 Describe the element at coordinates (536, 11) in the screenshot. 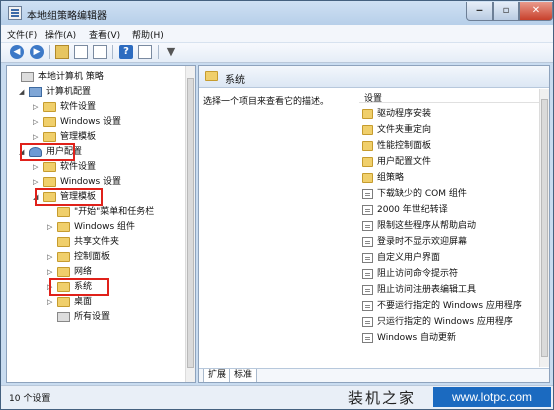

I see `close-button: ✕` at that location.